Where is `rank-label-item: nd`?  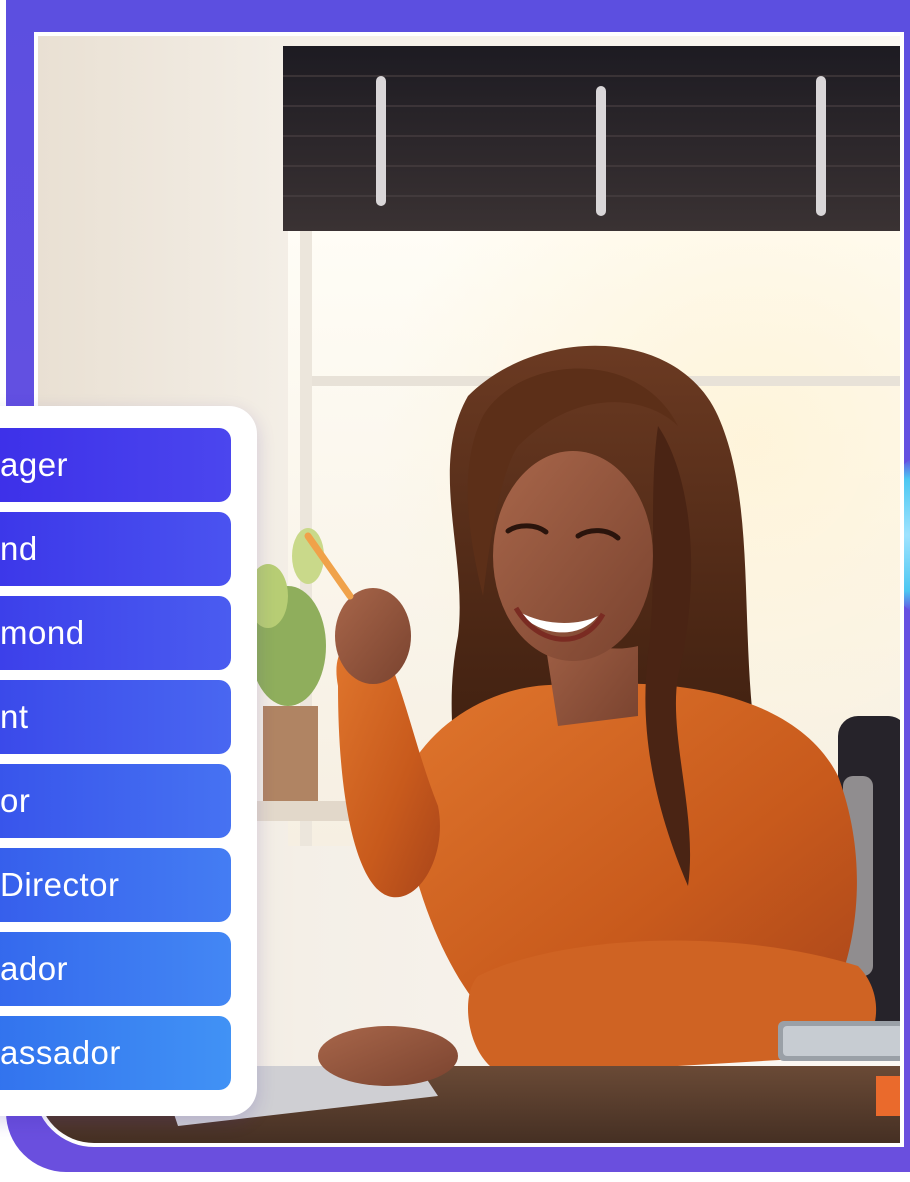 rank-label-item: nd is located at coordinates (115, 549).